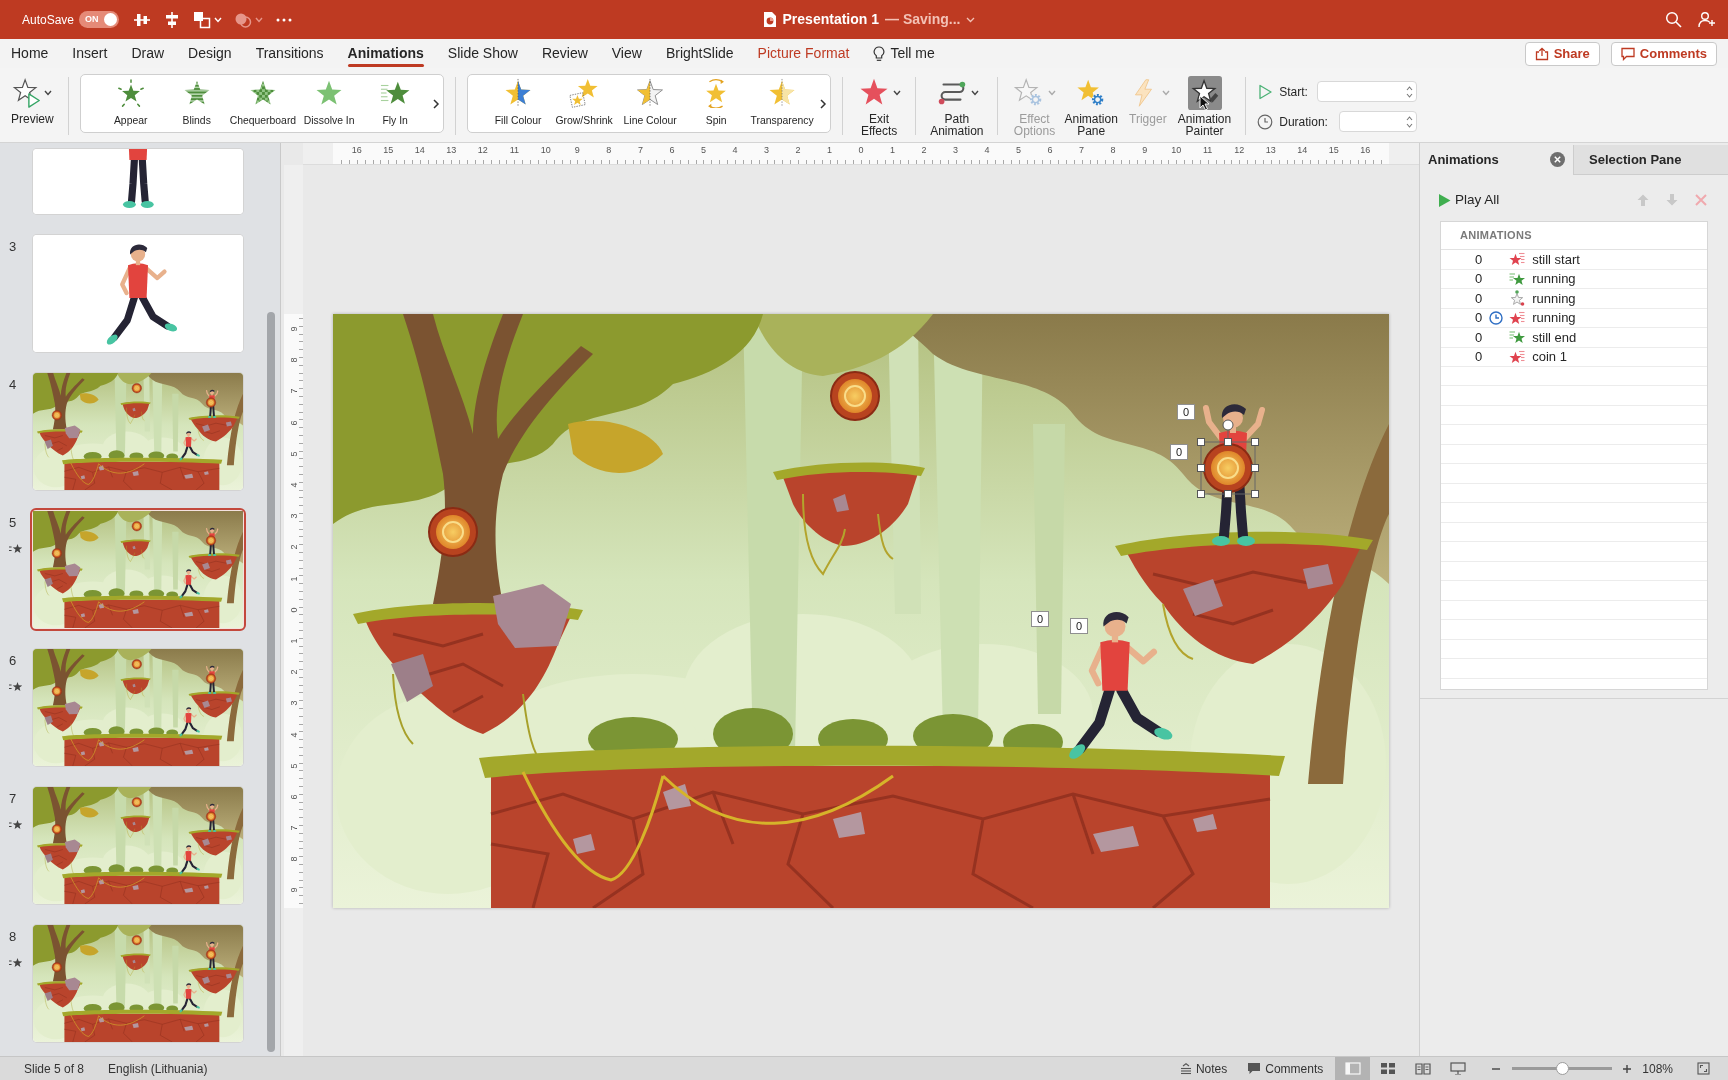 This screenshot has height=1080, width=1728. Describe the element at coordinates (1469, 200) in the screenshot. I see `play-all-button: Play All` at that location.